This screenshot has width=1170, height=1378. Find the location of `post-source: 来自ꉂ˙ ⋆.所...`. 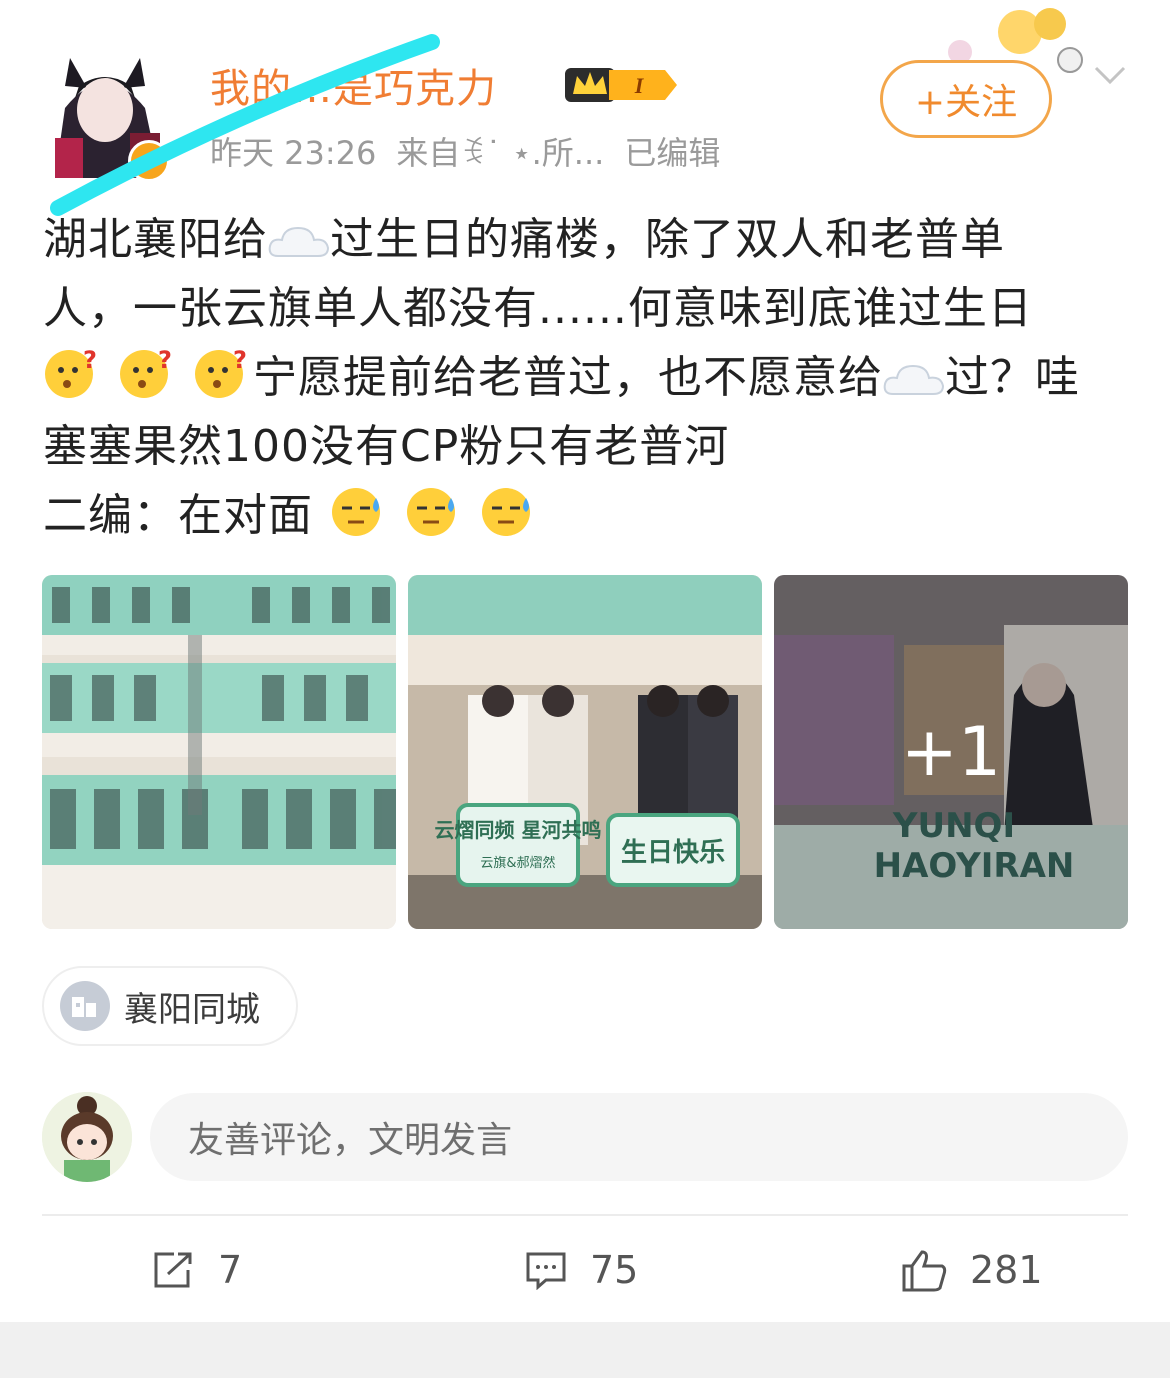

post-source: 来自ꉂ˙ ⋆.所... is located at coordinates (500, 153).